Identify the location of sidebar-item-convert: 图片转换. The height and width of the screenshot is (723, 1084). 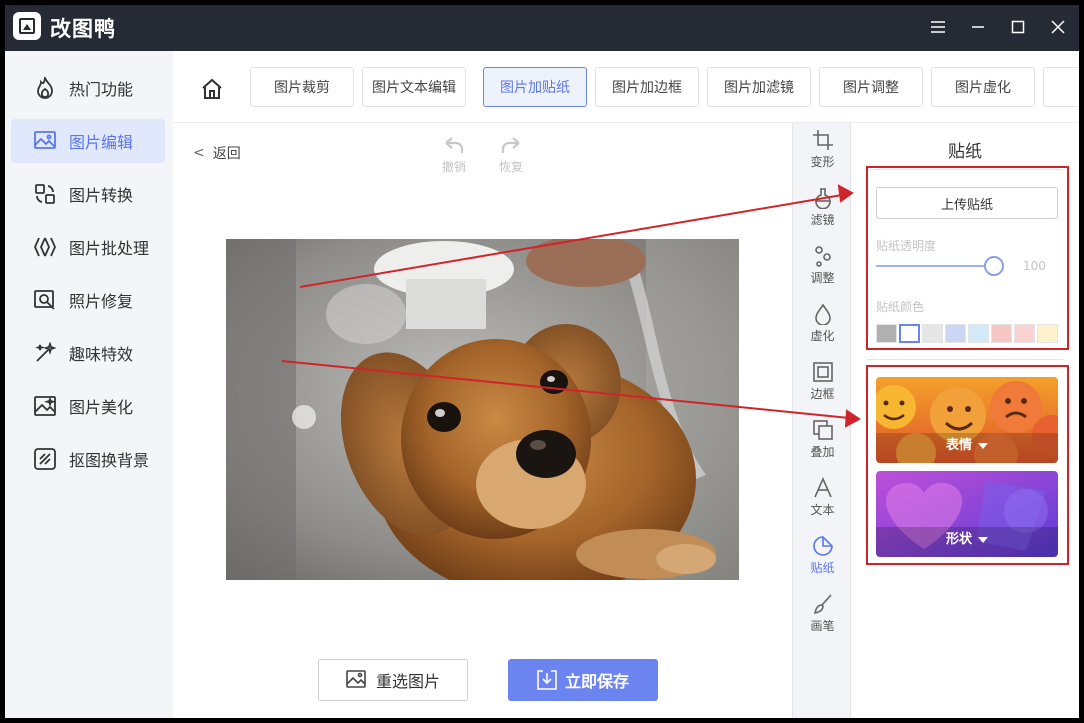
(88, 194).